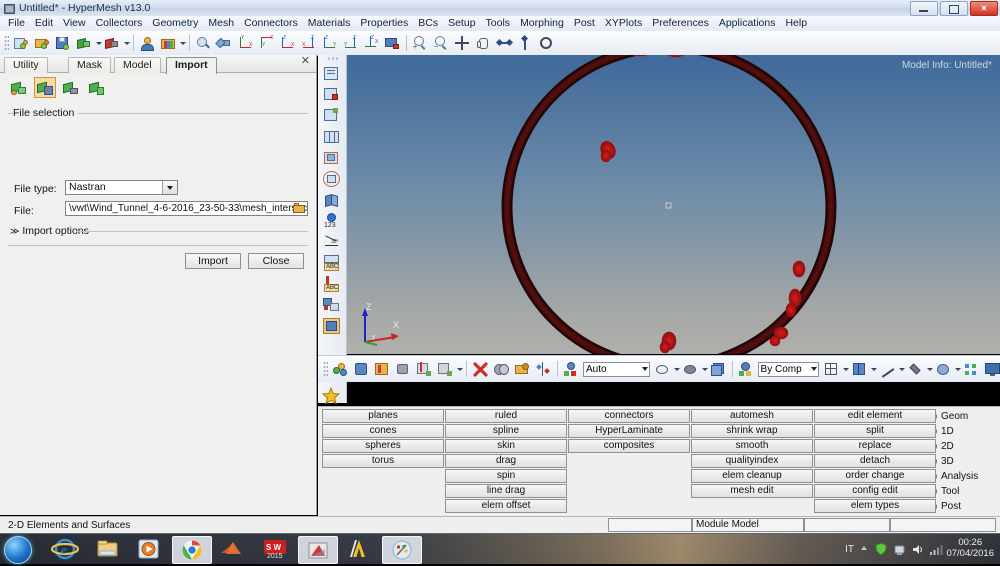 The width and height of the screenshot is (1000, 566). I want to click on menu-item-file: File, so click(16, 23).